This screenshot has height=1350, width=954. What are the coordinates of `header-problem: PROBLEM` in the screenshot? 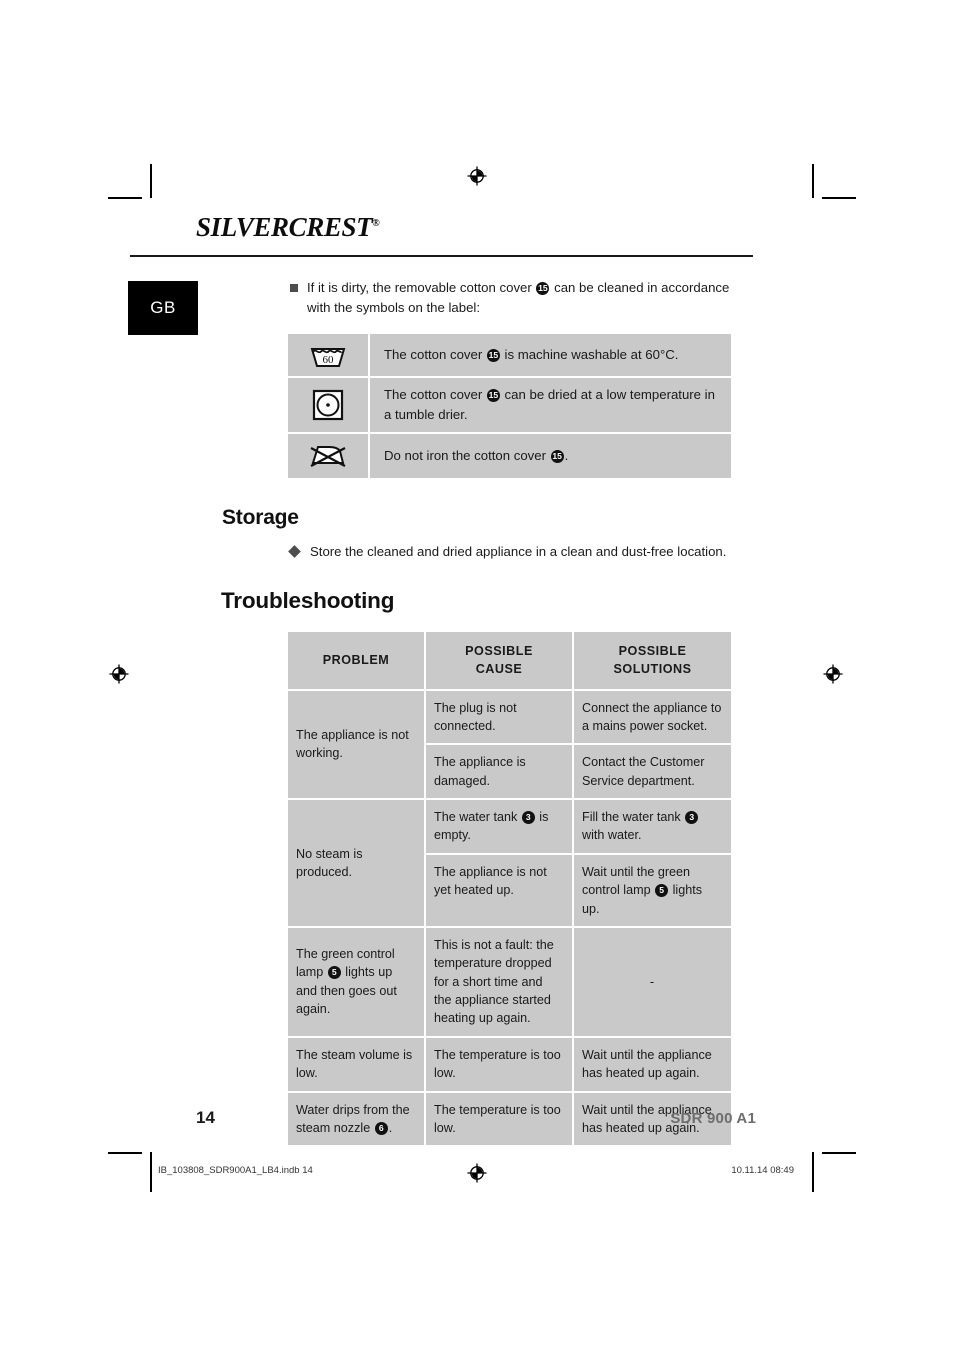 It's located at (356, 660).